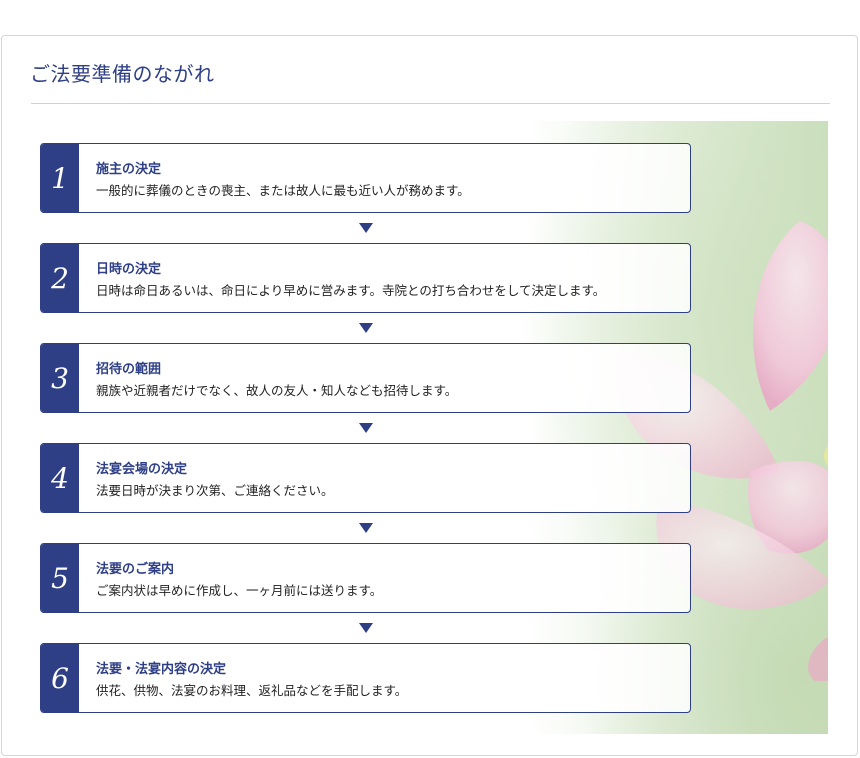  I want to click on step-number: 1, so click(60, 178).